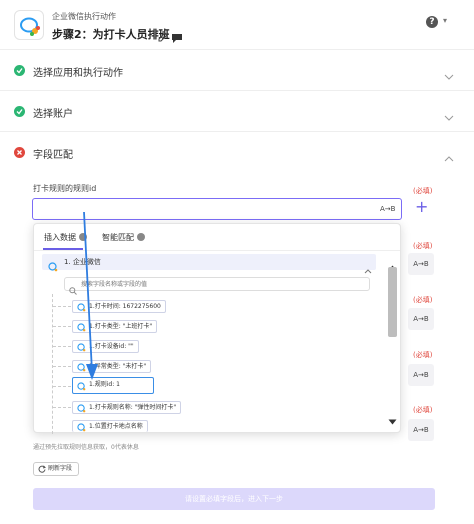 The image size is (474, 524). Describe the element at coordinates (60, 468) in the screenshot. I see `refresh-label: 刷新字段` at that location.